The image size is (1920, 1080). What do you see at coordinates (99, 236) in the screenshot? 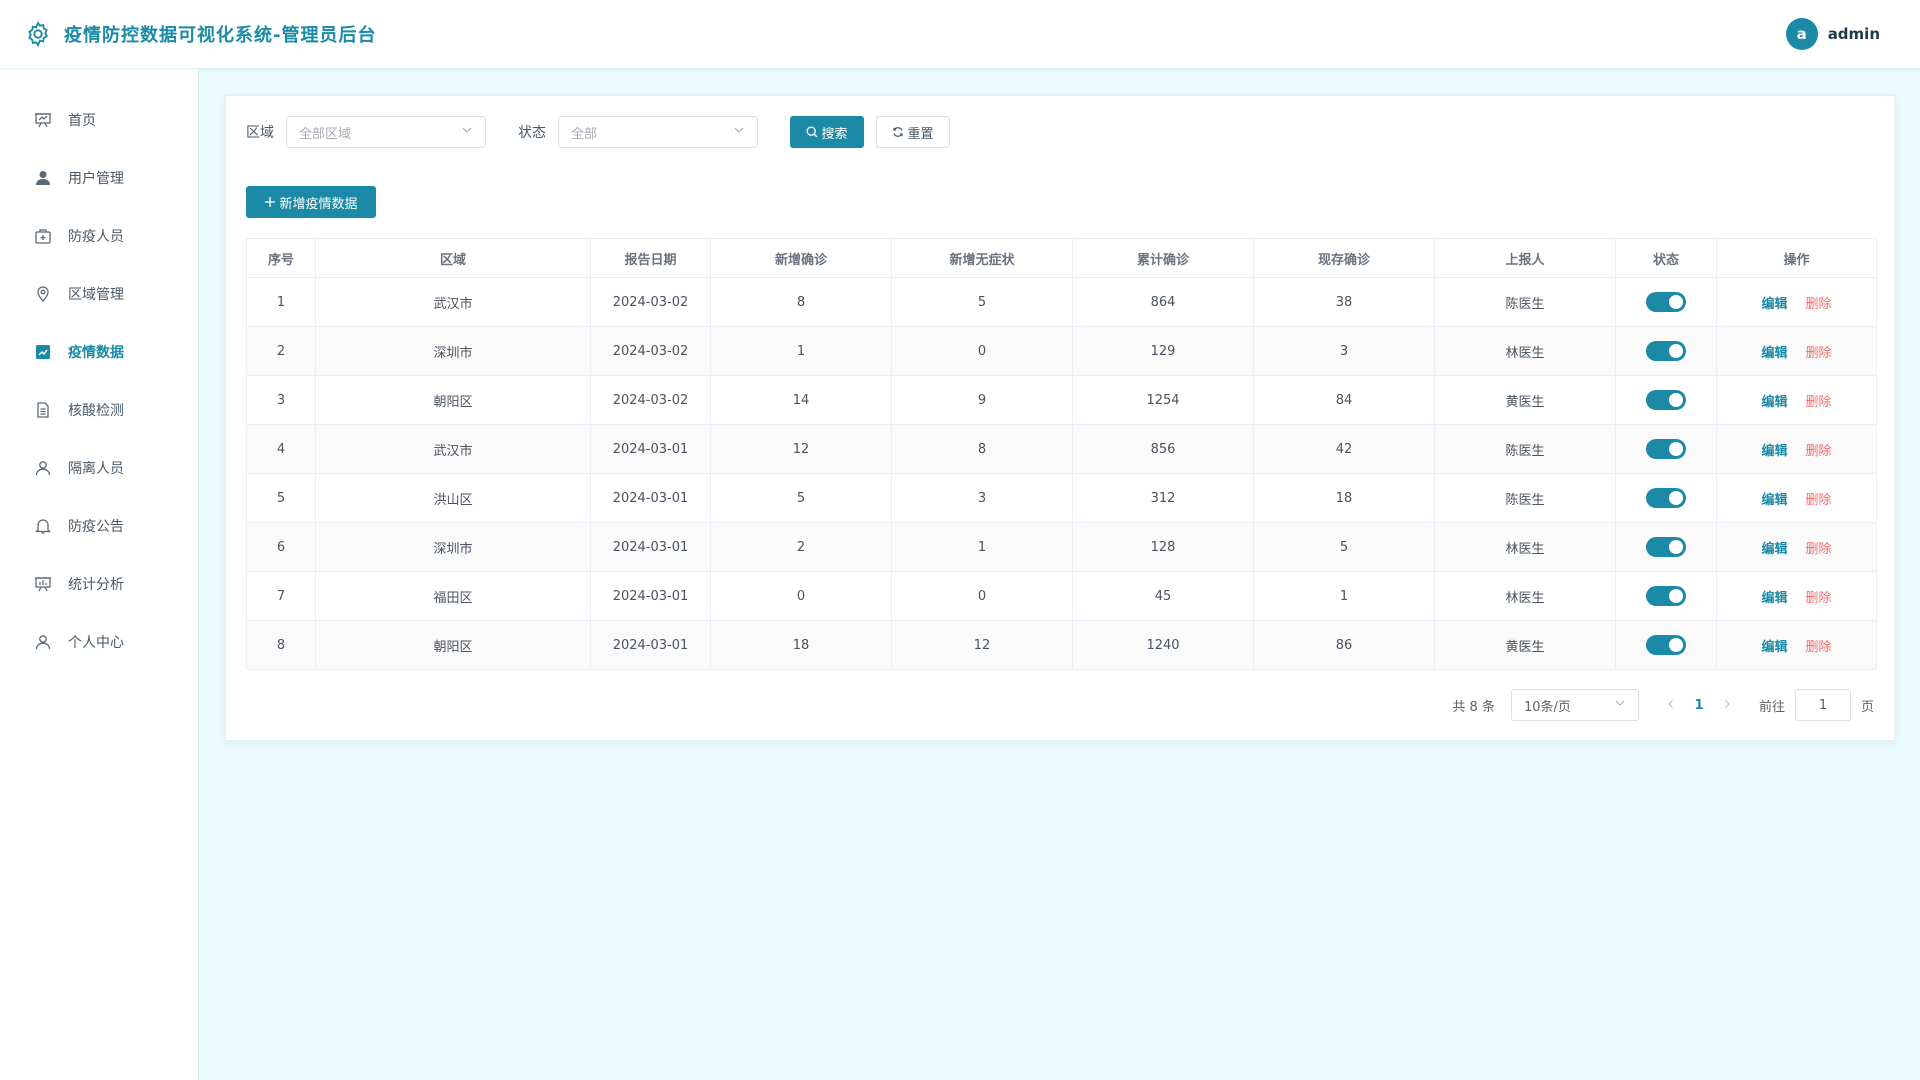
I see `sidebar-item-staff: 防疫人员` at bounding box center [99, 236].